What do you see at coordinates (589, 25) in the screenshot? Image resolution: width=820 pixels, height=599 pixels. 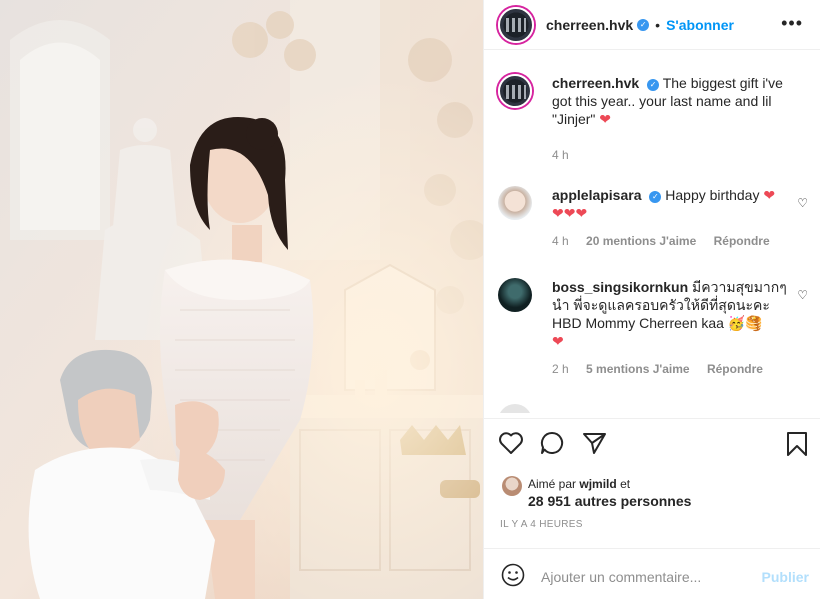 I see `author-username: cherreen.hvk` at bounding box center [589, 25].